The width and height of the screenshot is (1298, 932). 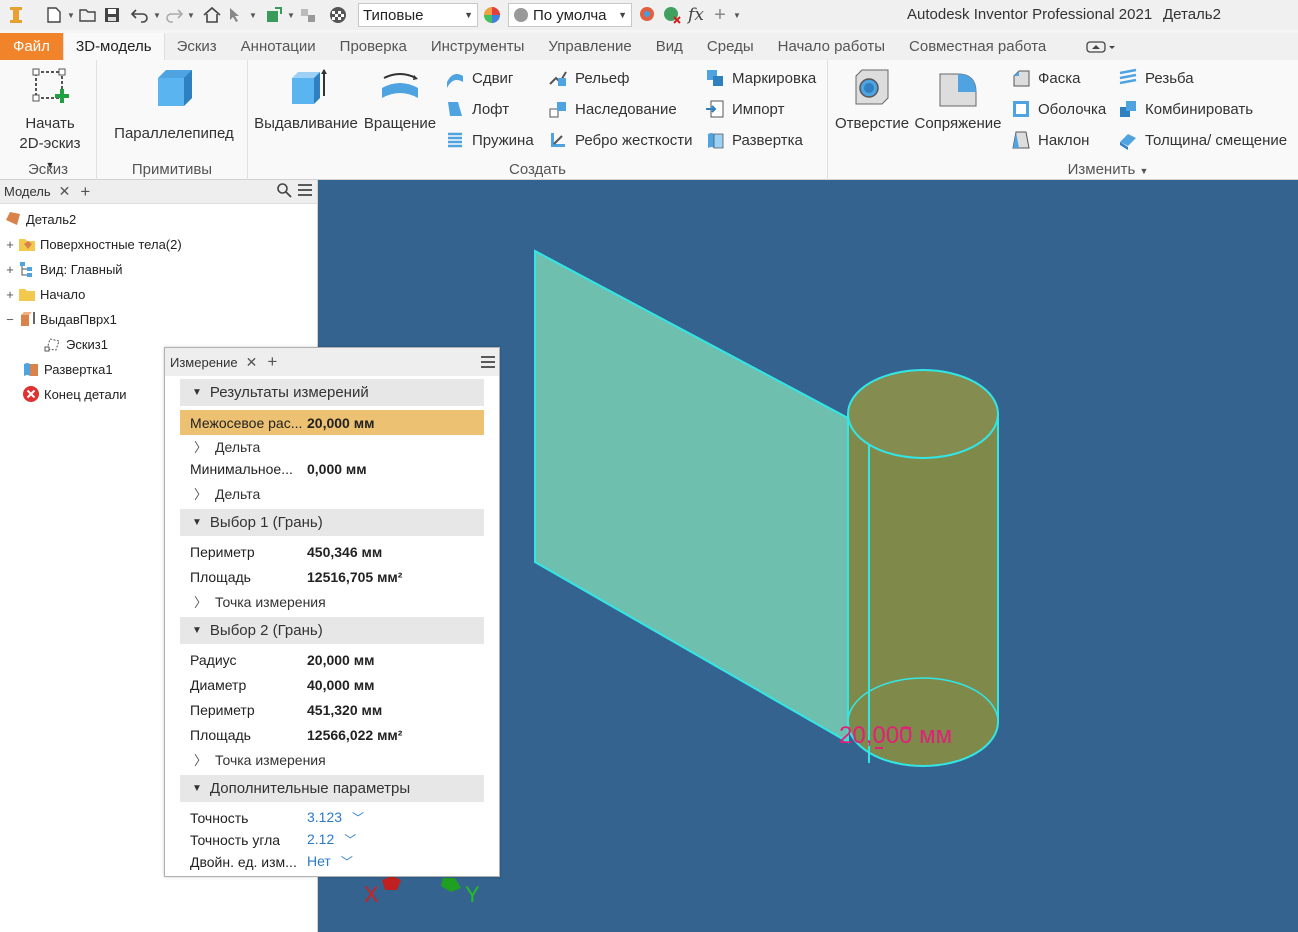 I want to click on rib-button: Ребро жесткости, so click(x=620, y=140).